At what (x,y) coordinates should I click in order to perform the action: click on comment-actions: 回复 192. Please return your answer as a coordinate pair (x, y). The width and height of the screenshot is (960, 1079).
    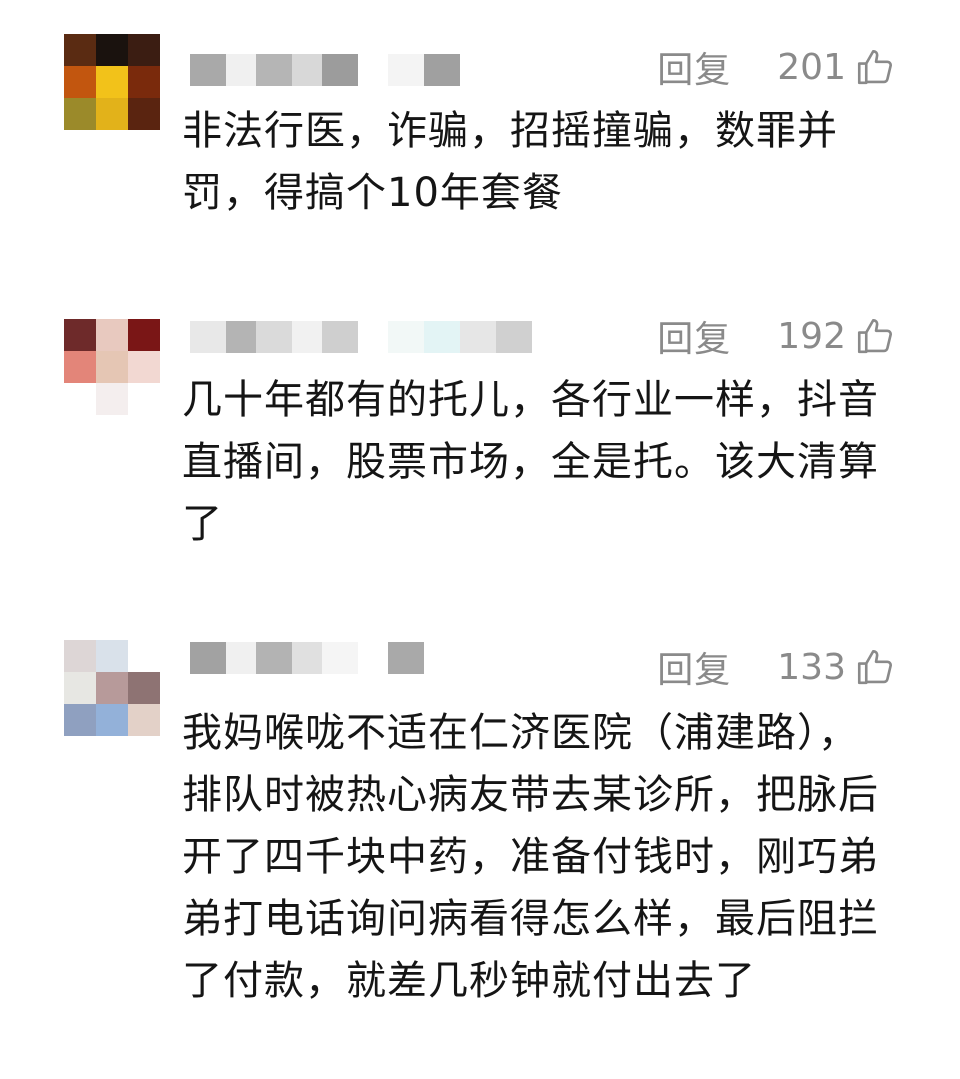
    Looking at the image, I should click on (776, 336).